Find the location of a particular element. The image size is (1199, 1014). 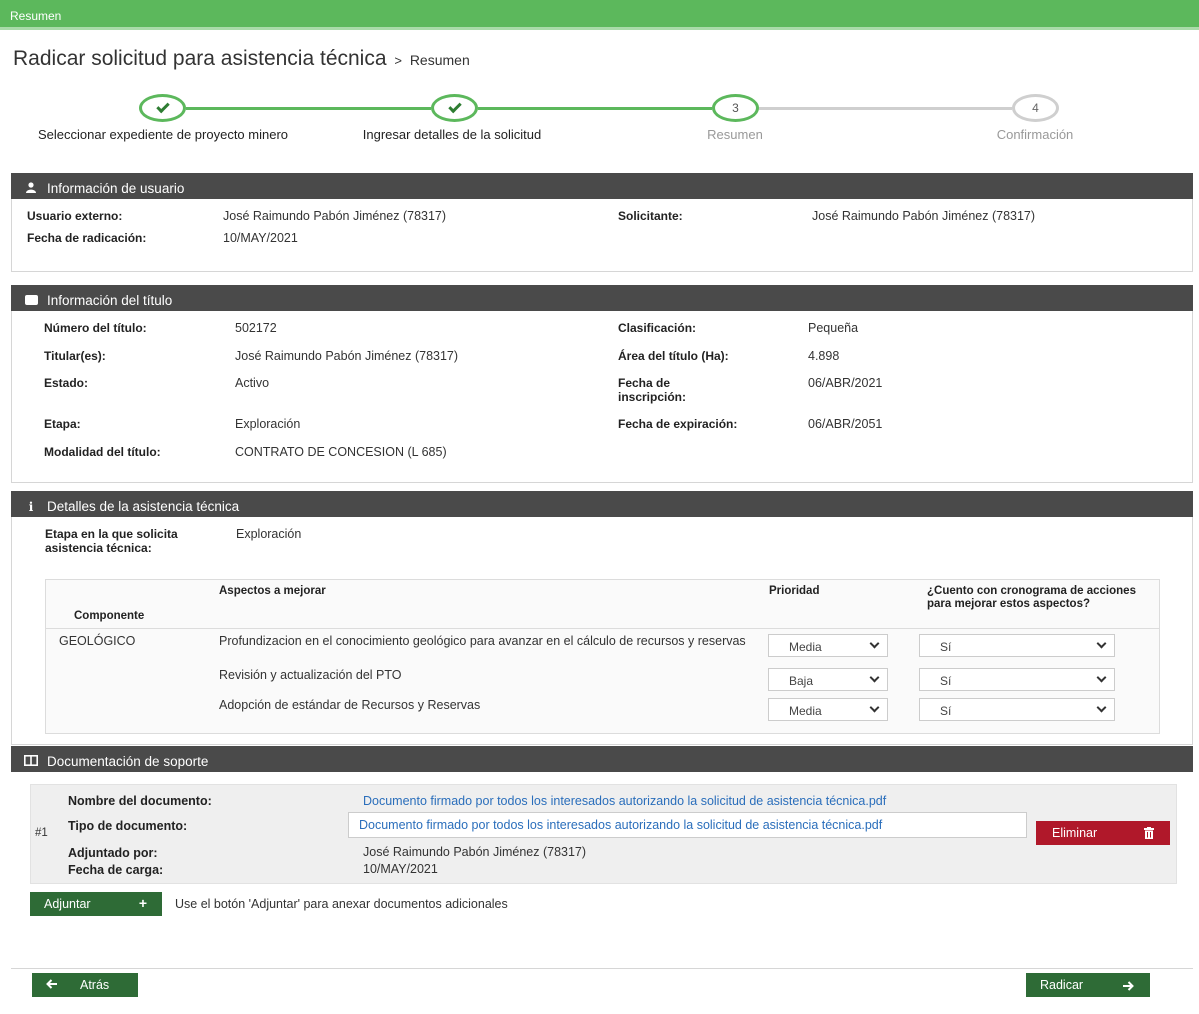

step-4-circle: 4 is located at coordinates (1035, 108).